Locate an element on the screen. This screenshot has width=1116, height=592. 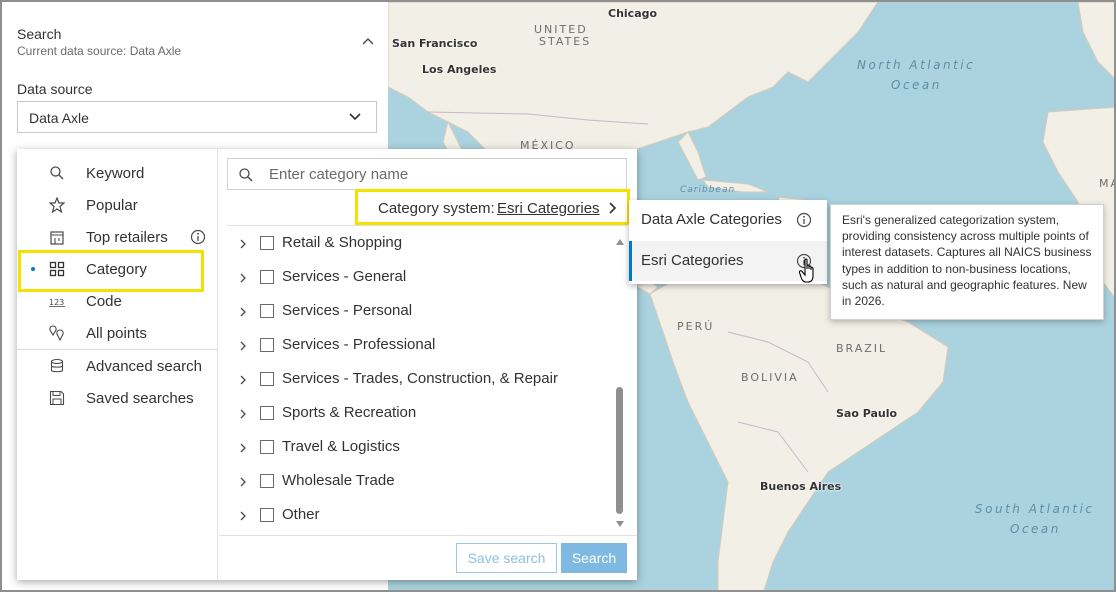
search-button: Search is located at coordinates (594, 558).